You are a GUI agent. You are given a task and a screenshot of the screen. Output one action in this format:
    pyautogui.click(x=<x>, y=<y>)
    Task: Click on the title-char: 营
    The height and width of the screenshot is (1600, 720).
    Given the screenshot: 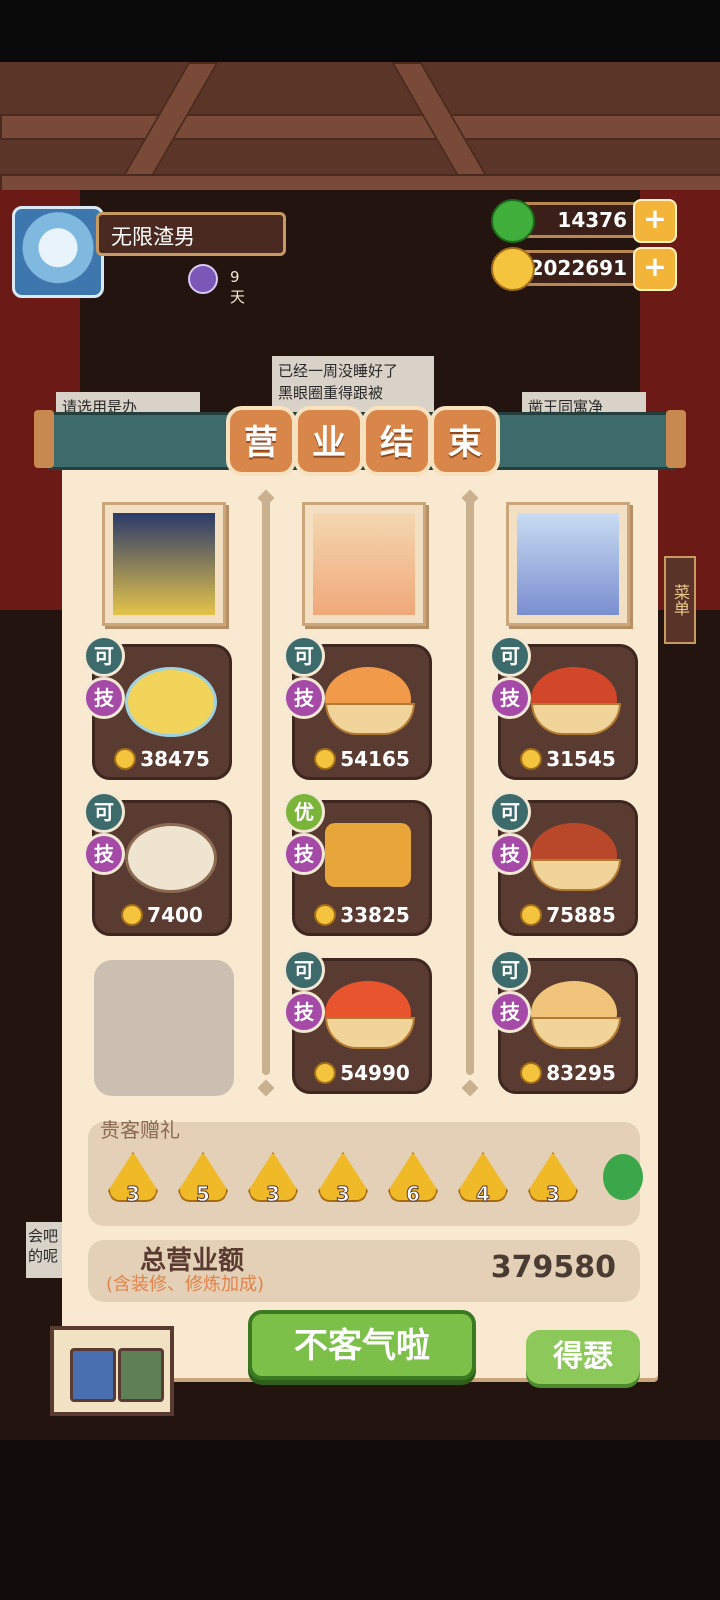 What is the action you would take?
    pyautogui.click(x=261, y=441)
    